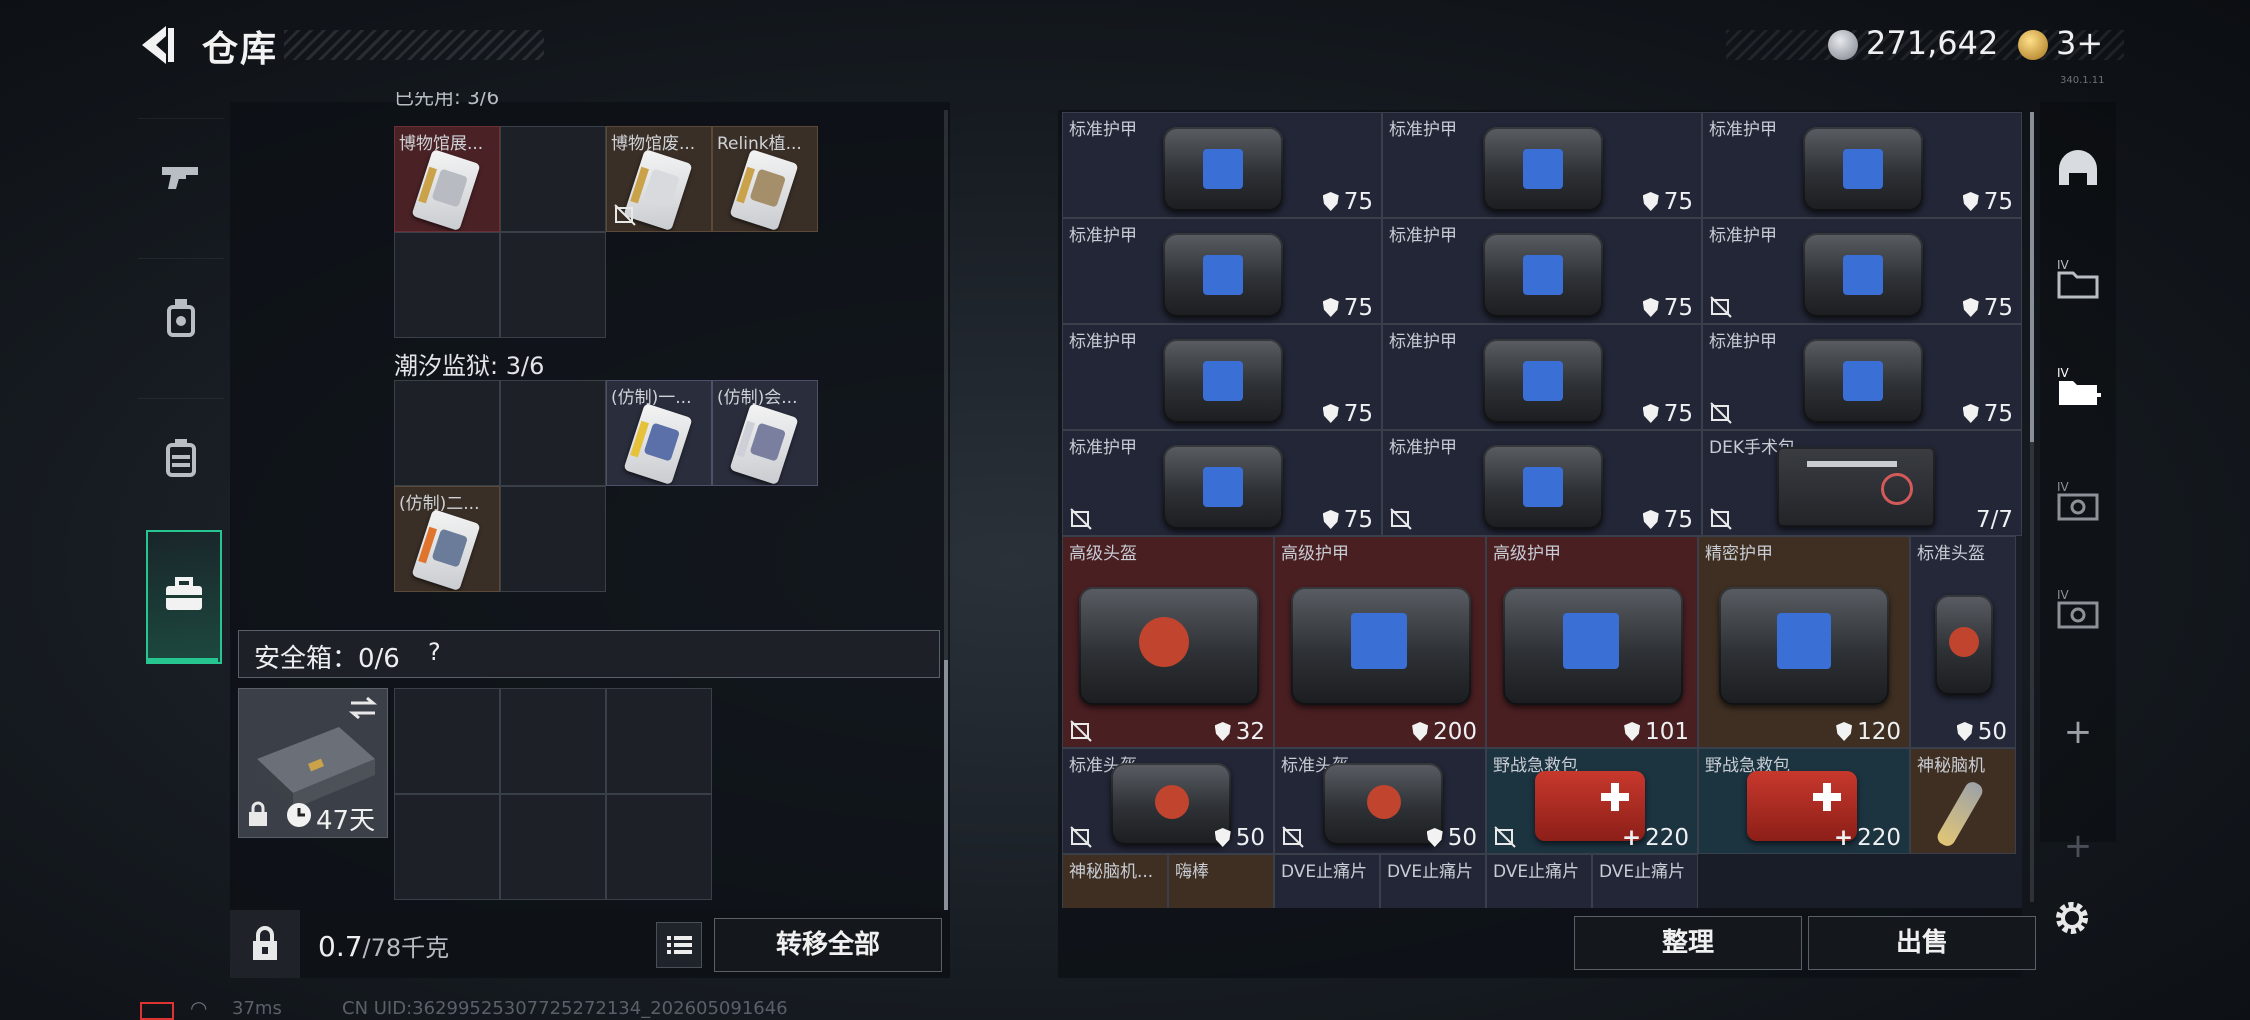 The image size is (2250, 1020). I want to click on heal-value: +220, so click(1655, 838).